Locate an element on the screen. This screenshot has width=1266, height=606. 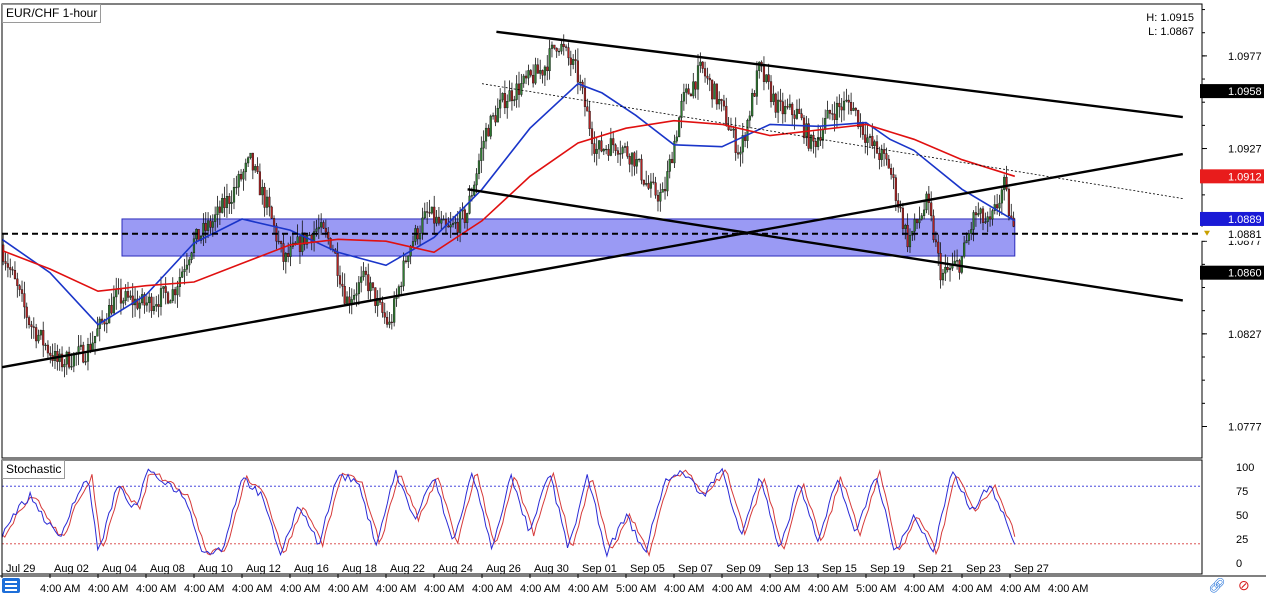
x-date-label: Aug 16 is located at coordinates (311, 569).